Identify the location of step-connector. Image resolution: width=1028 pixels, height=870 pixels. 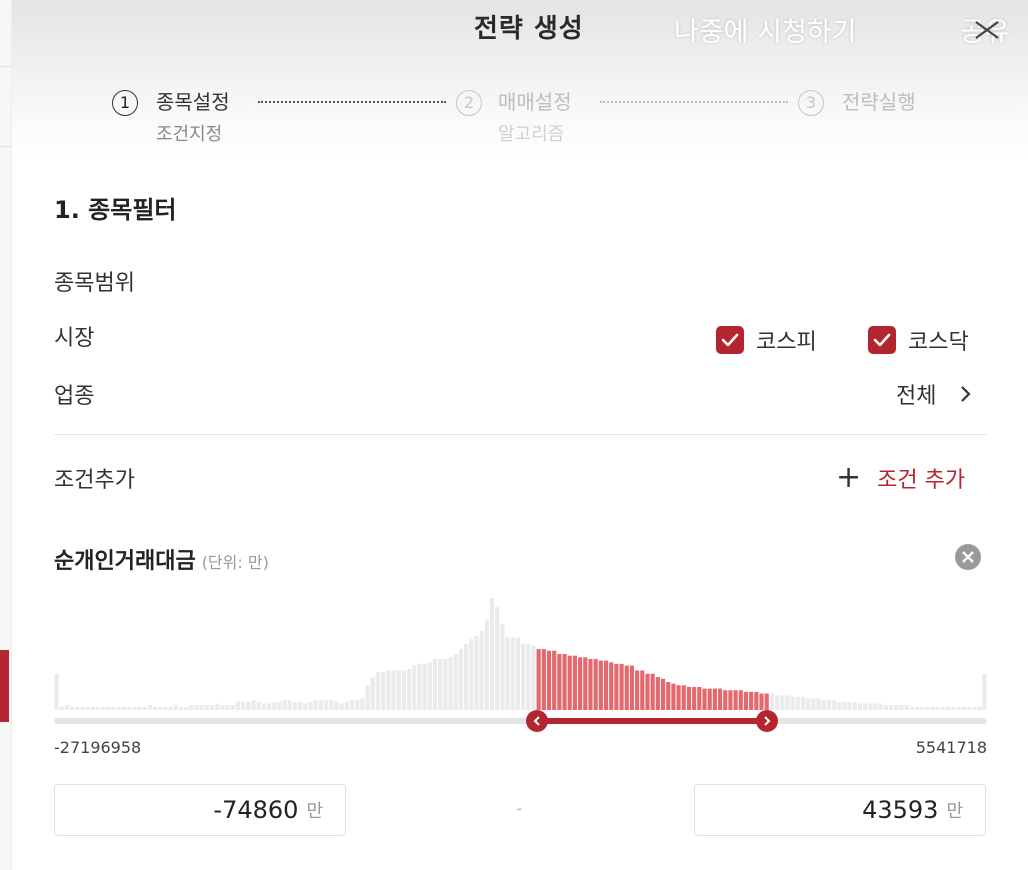
(694, 102).